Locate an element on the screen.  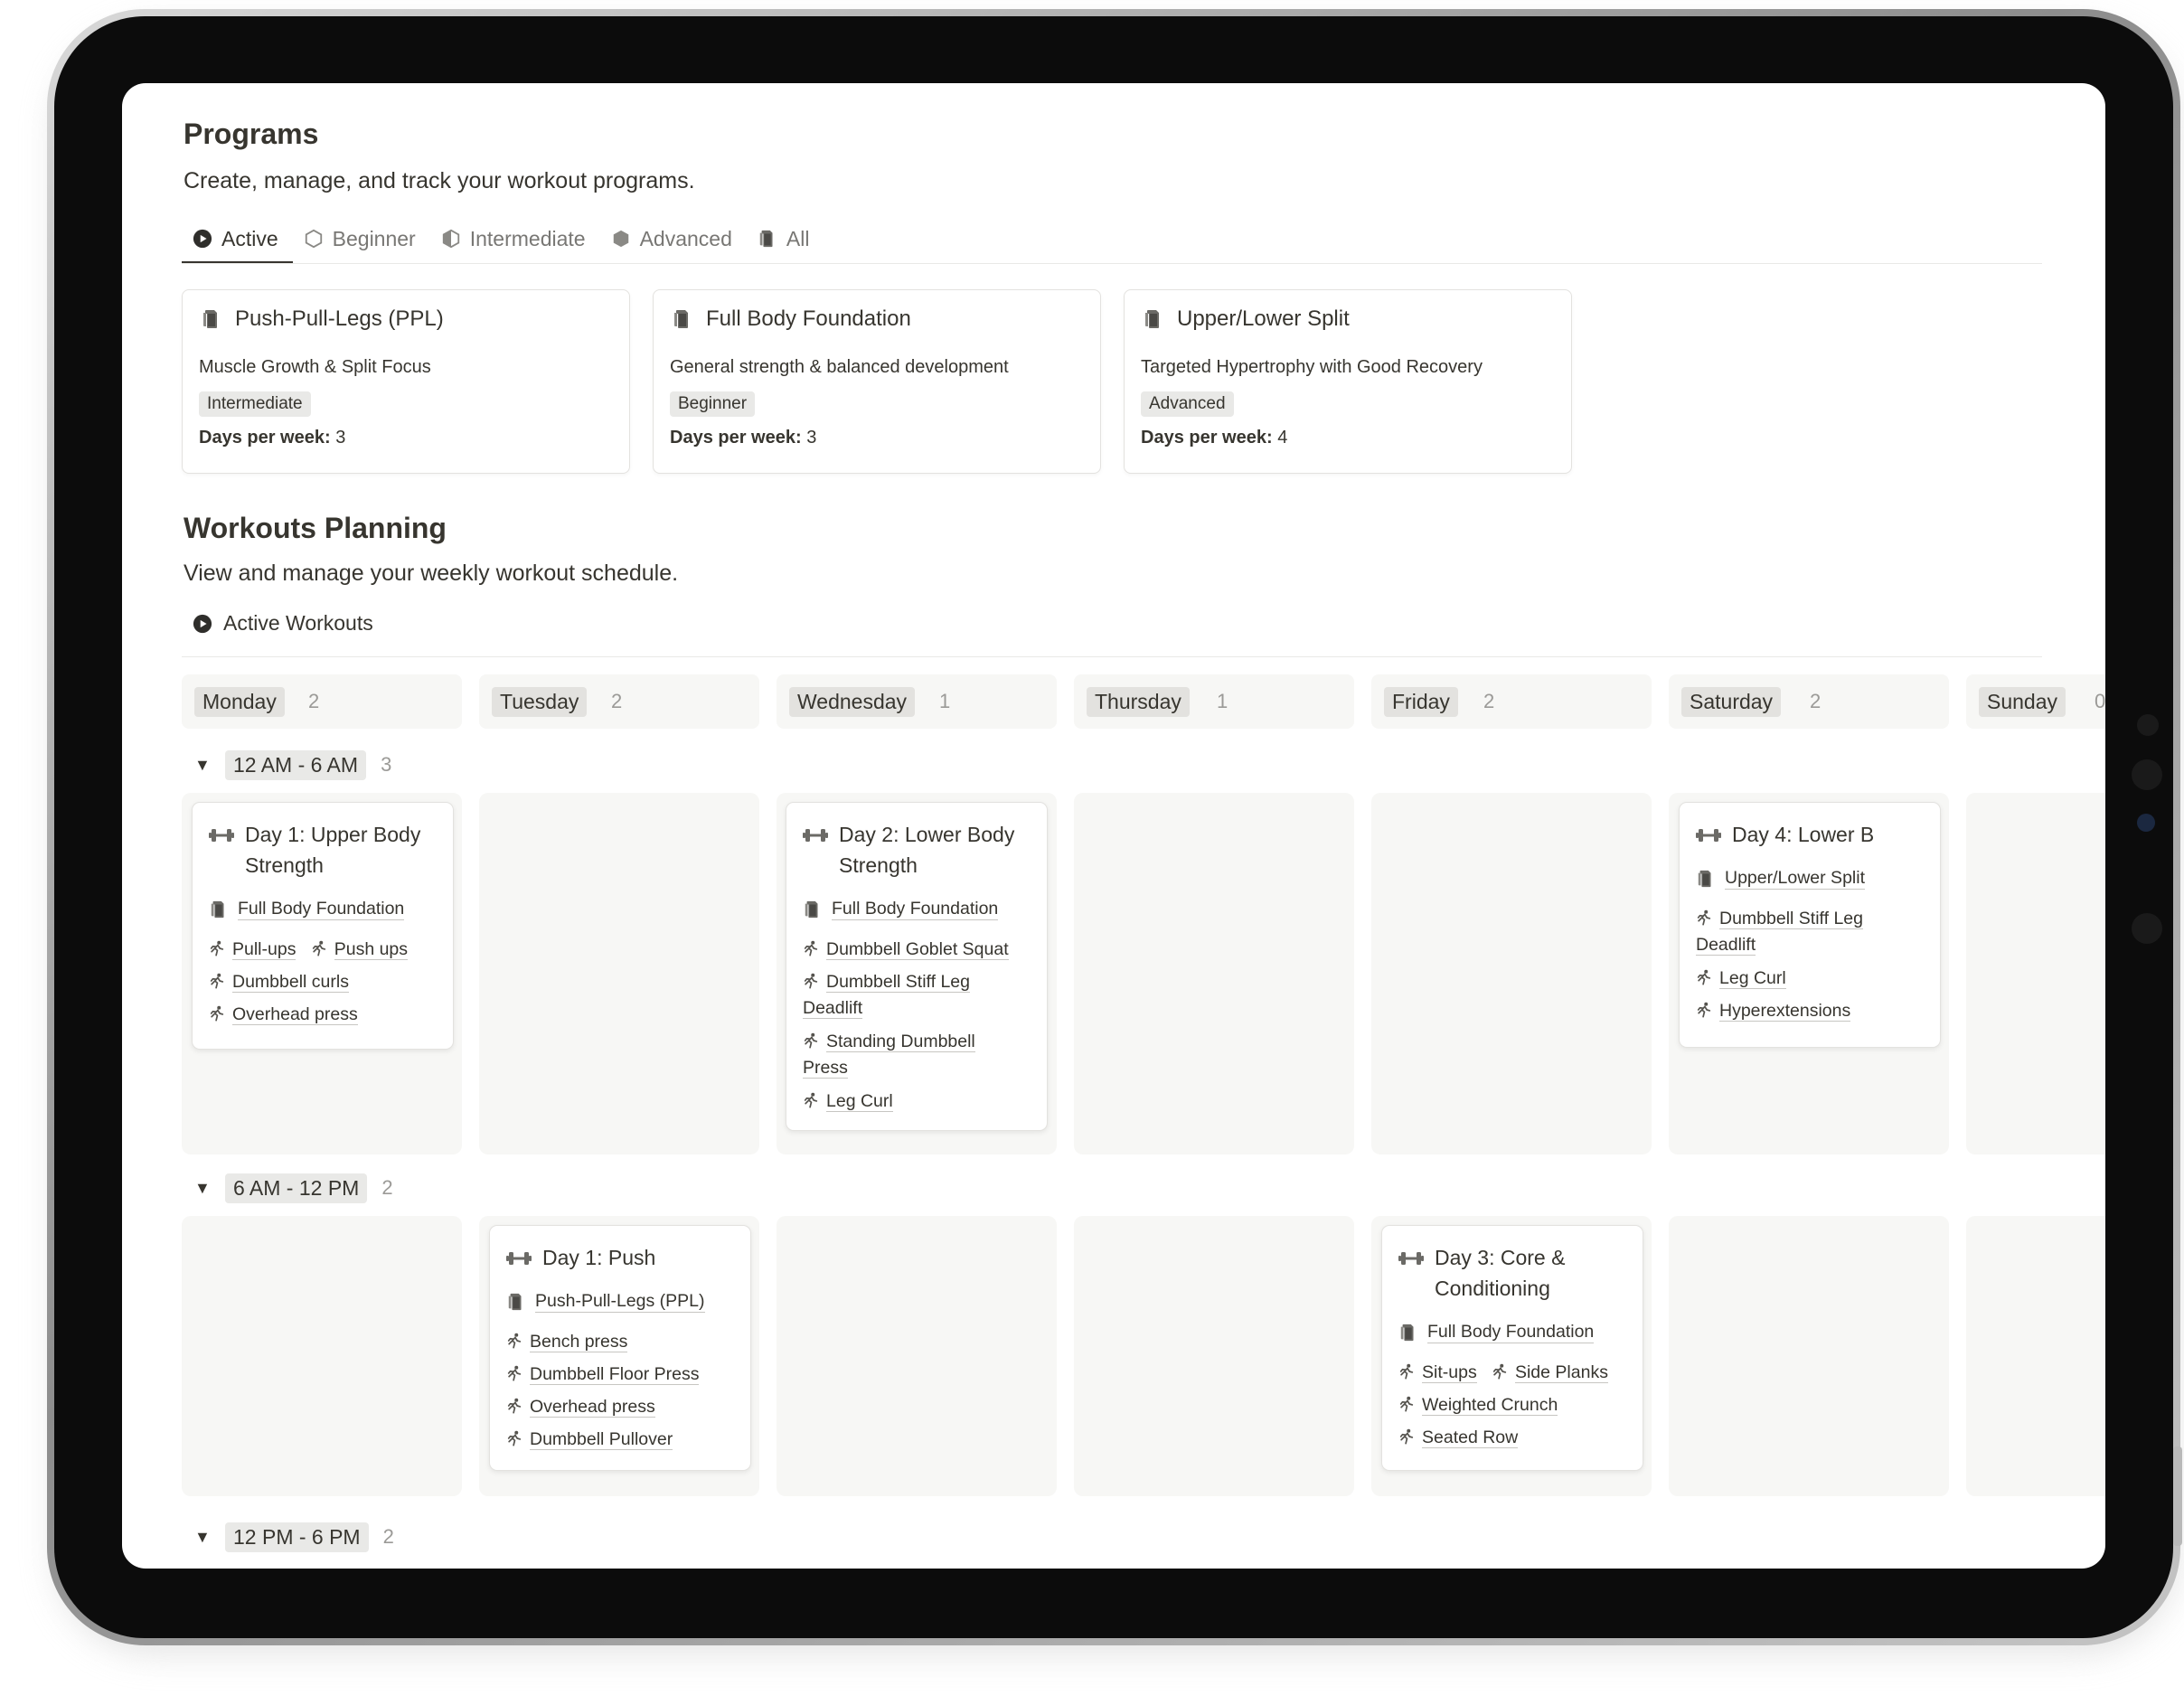
tab-advanced: Advanced is located at coordinates (673, 238).